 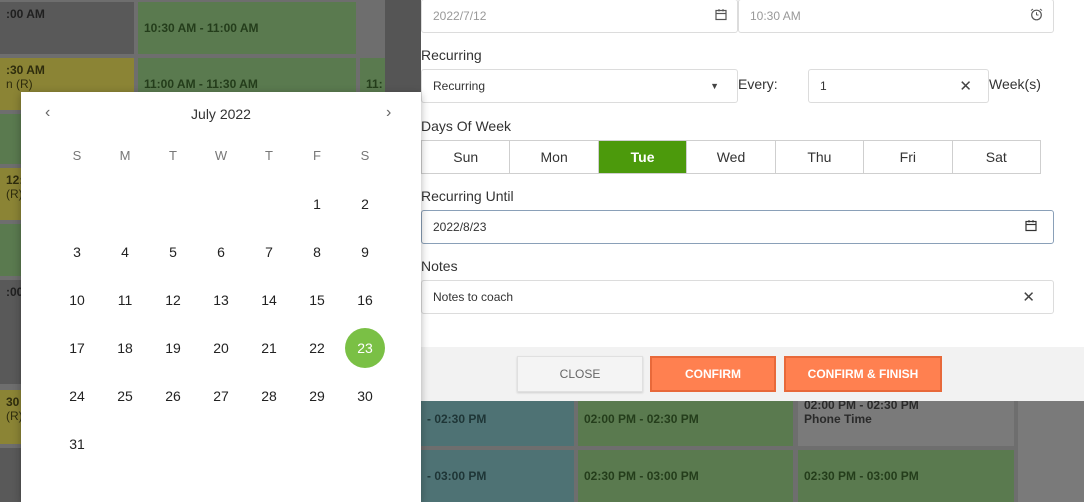 I want to click on recurring-until-value: 2022/8/23, so click(x=460, y=227).